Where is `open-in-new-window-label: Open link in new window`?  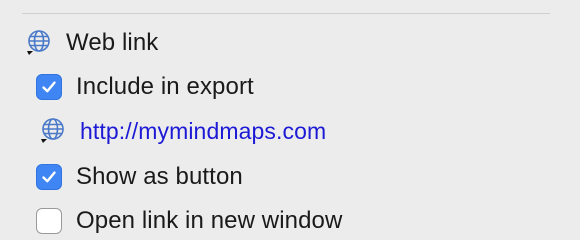
open-in-new-window-label: Open link in new window is located at coordinates (209, 220).